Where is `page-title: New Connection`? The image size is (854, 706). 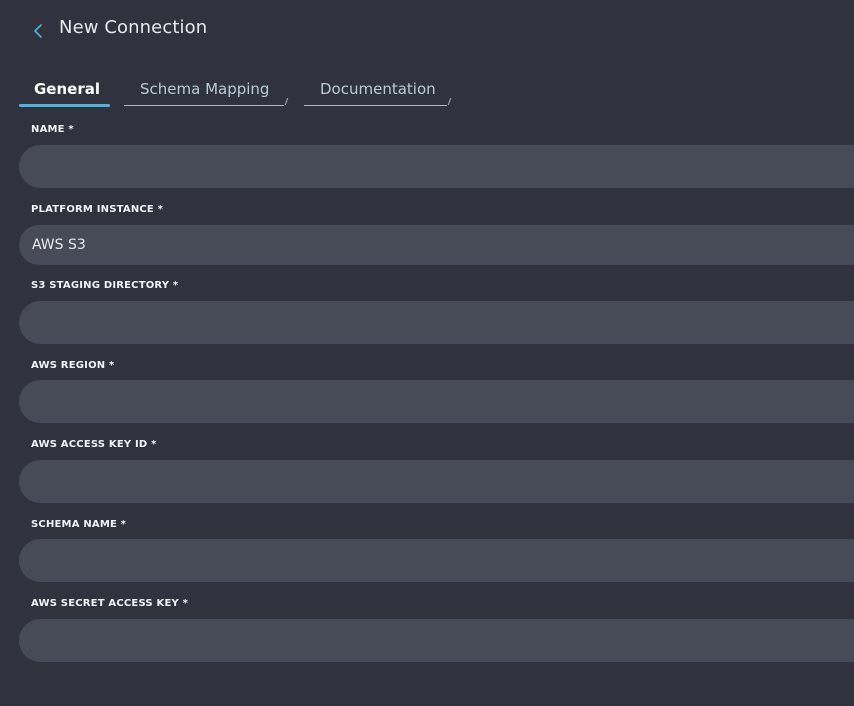 page-title: New Connection is located at coordinates (133, 27).